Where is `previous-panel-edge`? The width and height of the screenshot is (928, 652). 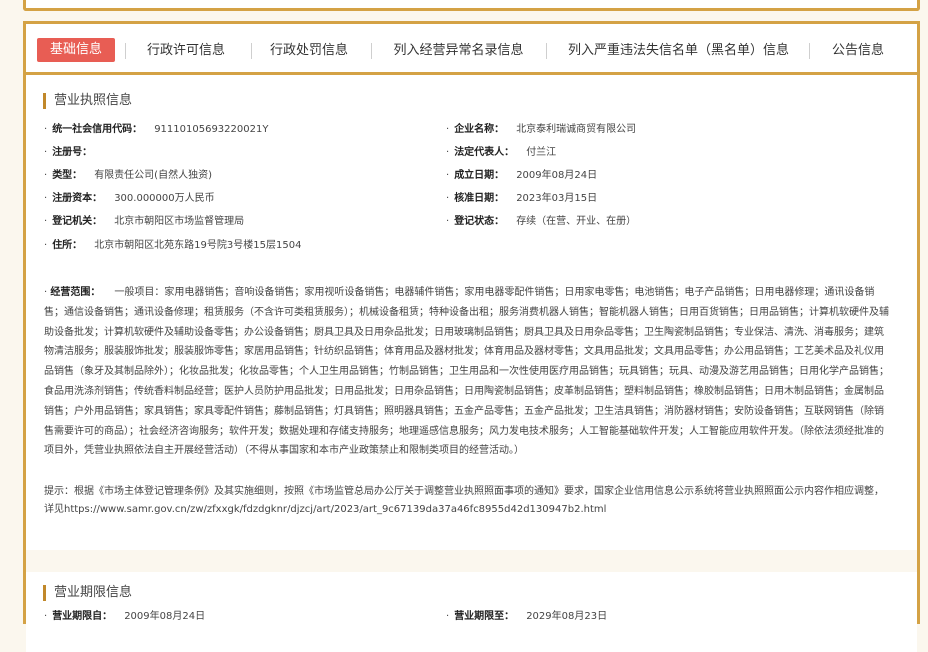 previous-panel-edge is located at coordinates (471, 5).